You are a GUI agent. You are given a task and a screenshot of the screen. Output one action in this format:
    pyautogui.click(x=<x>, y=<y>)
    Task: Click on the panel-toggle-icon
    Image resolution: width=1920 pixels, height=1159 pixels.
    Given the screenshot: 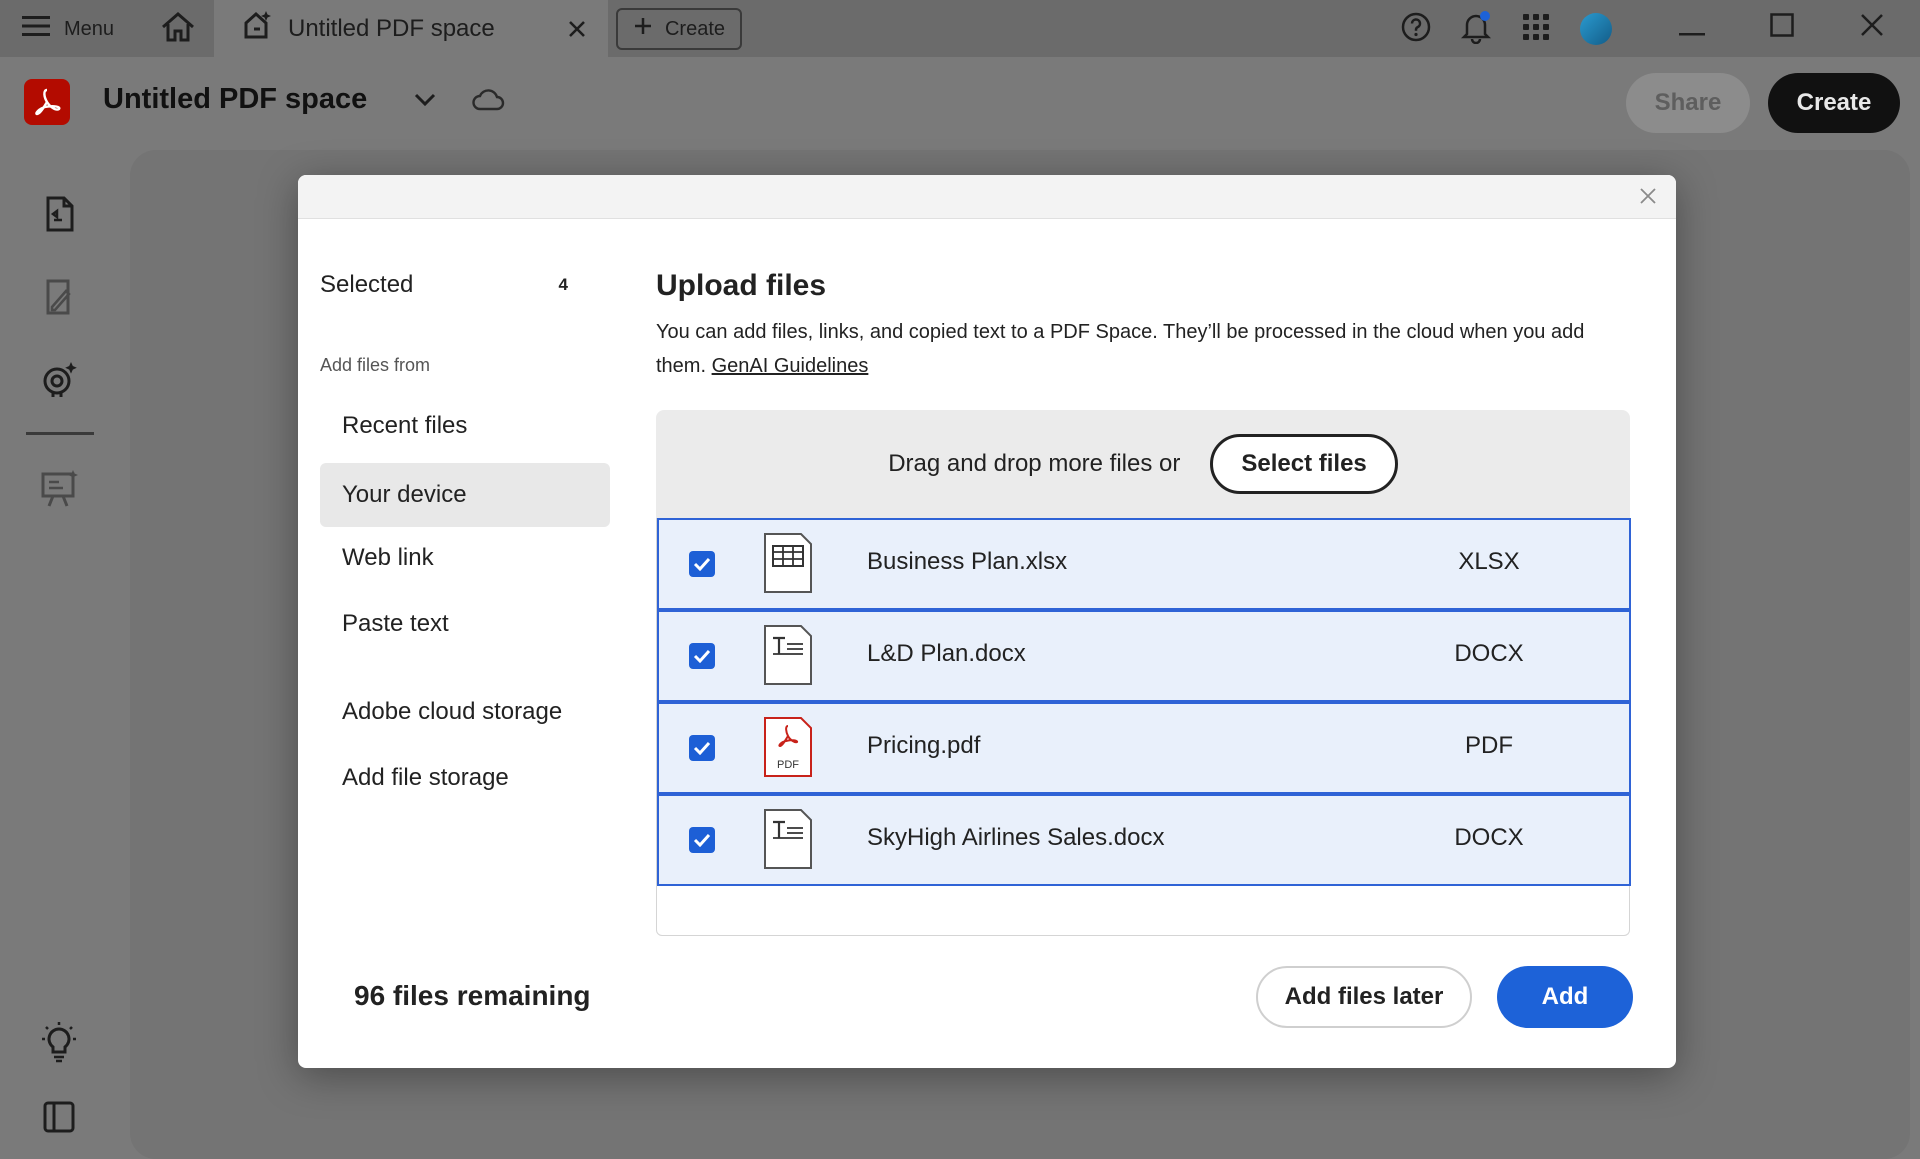 What is the action you would take?
    pyautogui.click(x=59, y=1117)
    